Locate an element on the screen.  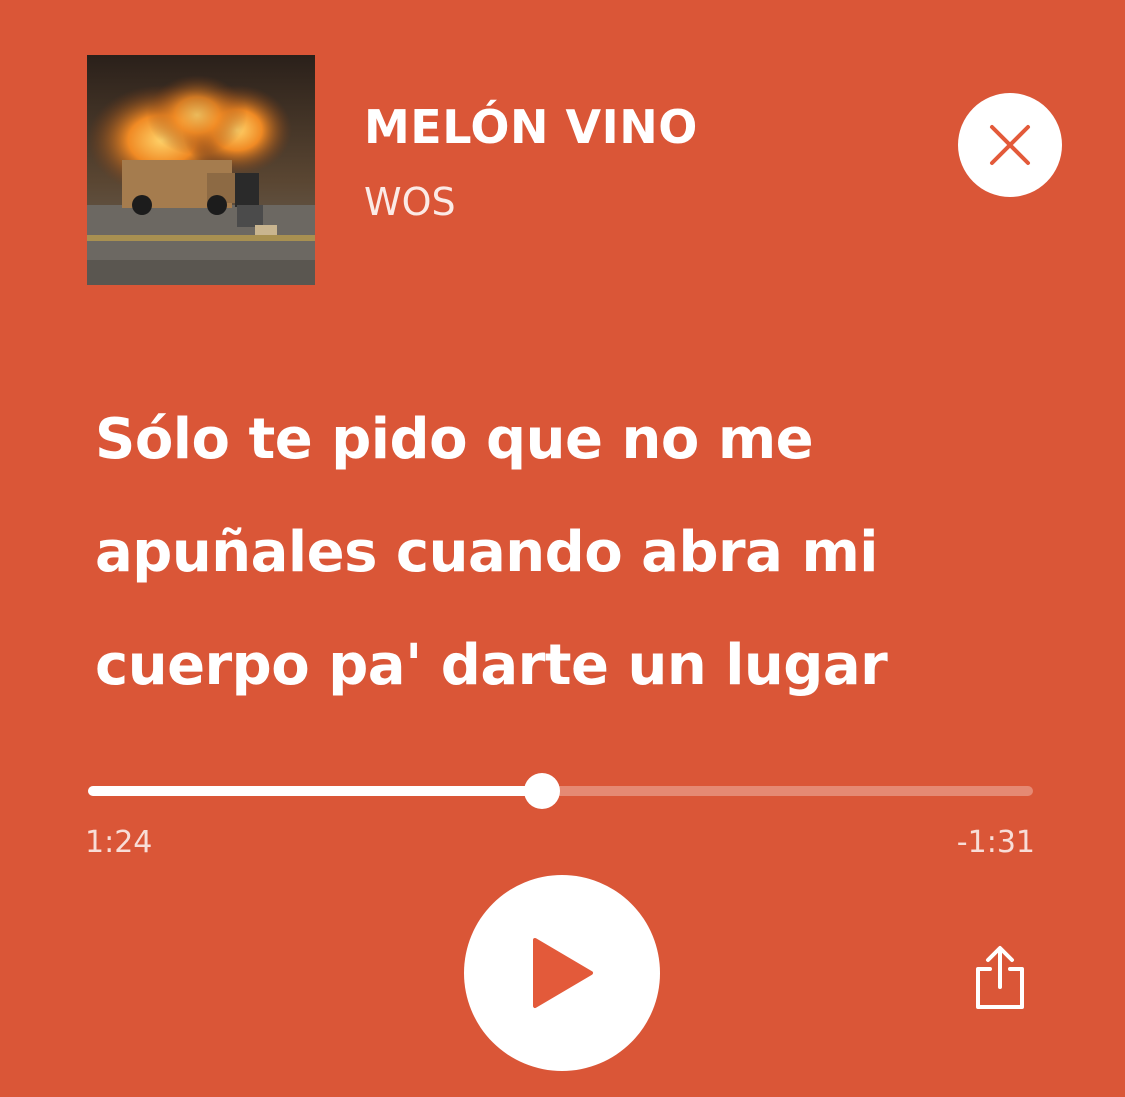
progress-scrubber-handle is located at coordinates (541, 791).